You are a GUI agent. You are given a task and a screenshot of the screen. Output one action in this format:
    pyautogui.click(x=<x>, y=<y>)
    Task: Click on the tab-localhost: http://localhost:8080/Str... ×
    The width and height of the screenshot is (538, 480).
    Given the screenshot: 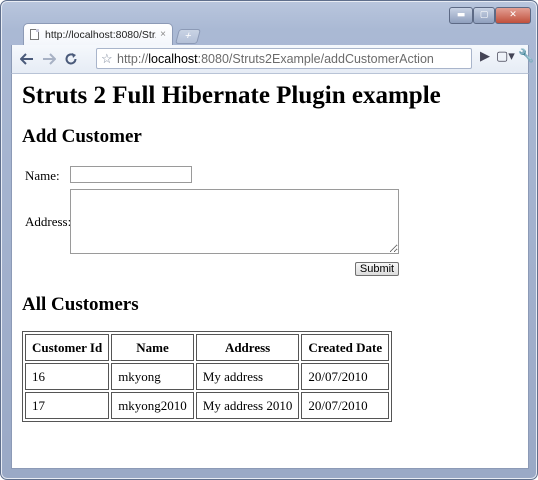 What is the action you would take?
    pyautogui.click(x=98, y=34)
    